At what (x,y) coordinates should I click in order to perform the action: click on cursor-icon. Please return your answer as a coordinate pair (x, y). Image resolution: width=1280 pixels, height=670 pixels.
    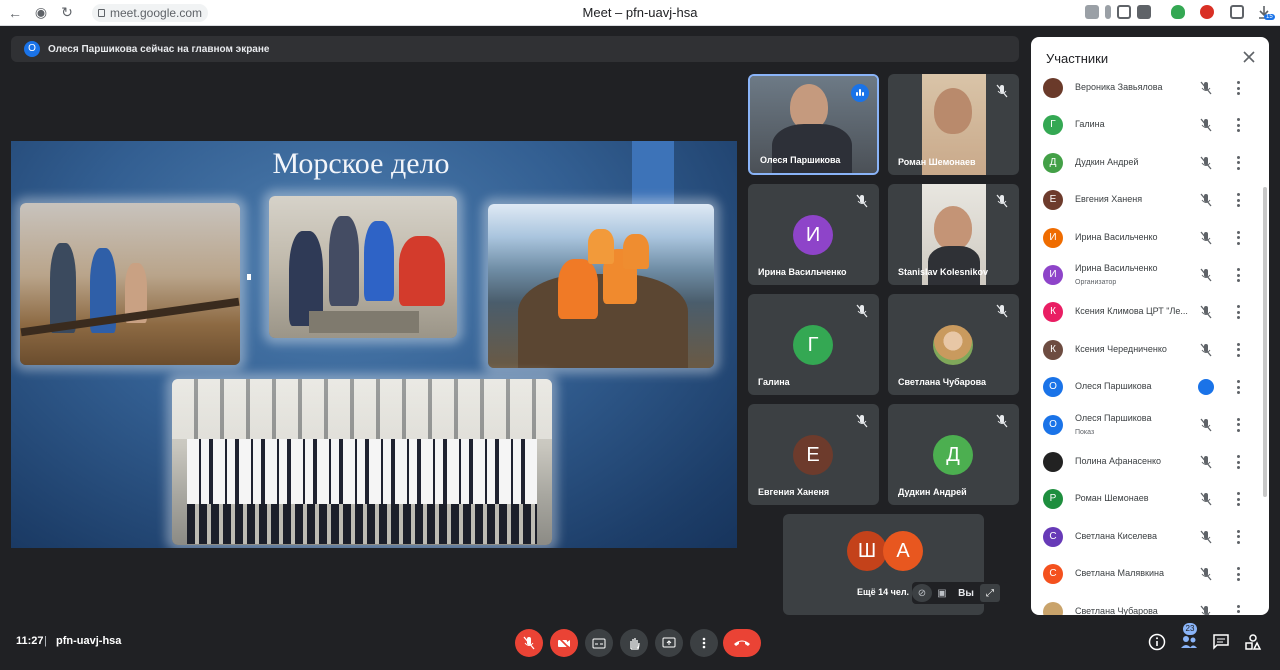
    Looking at the image, I should click on (249, 277).